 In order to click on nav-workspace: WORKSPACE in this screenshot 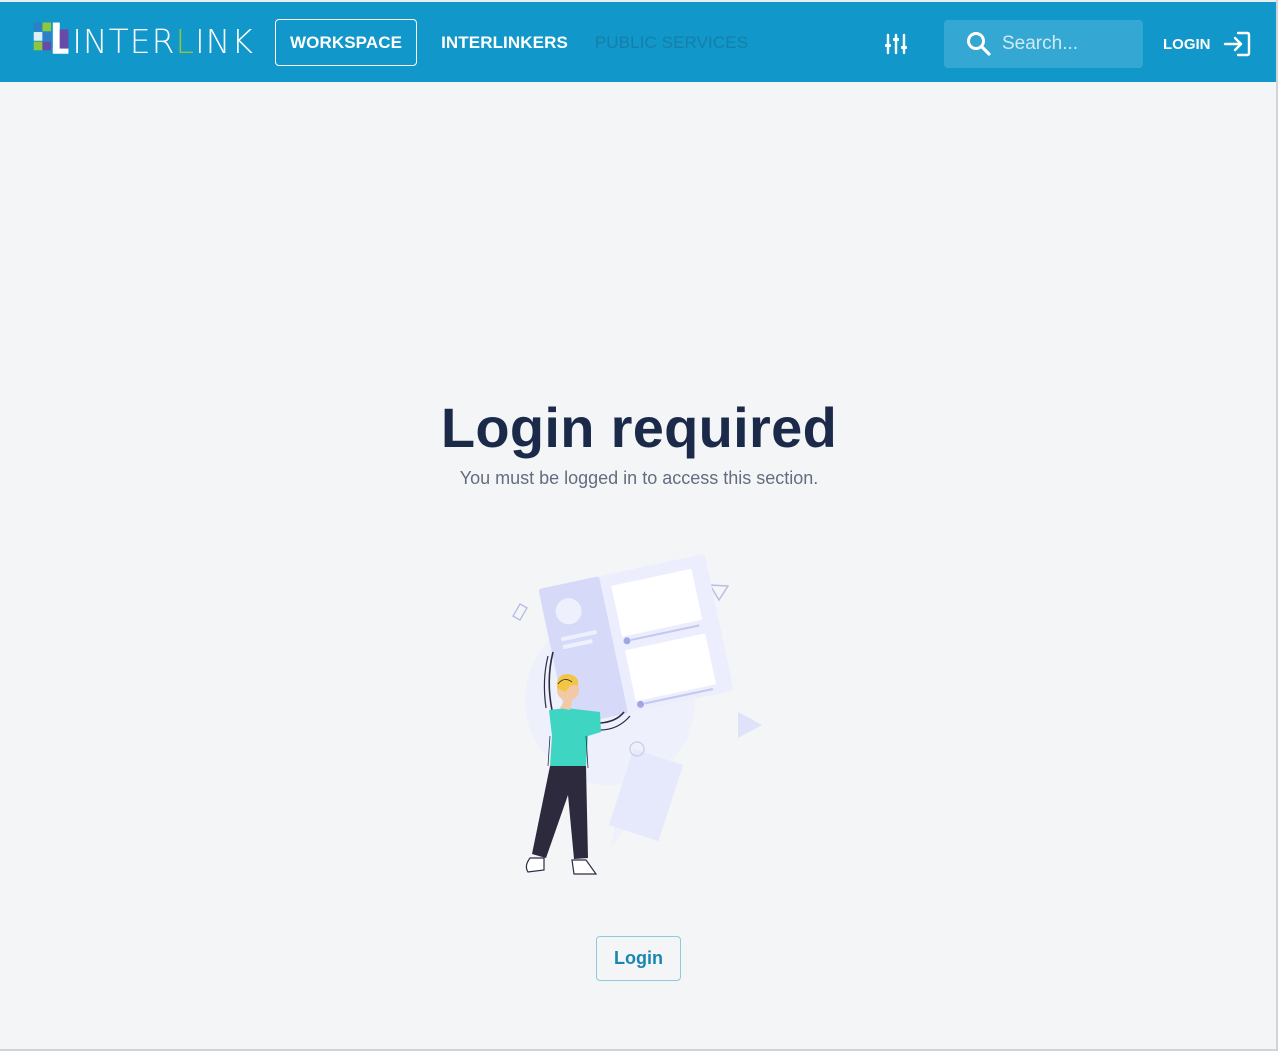, I will do `click(346, 42)`.